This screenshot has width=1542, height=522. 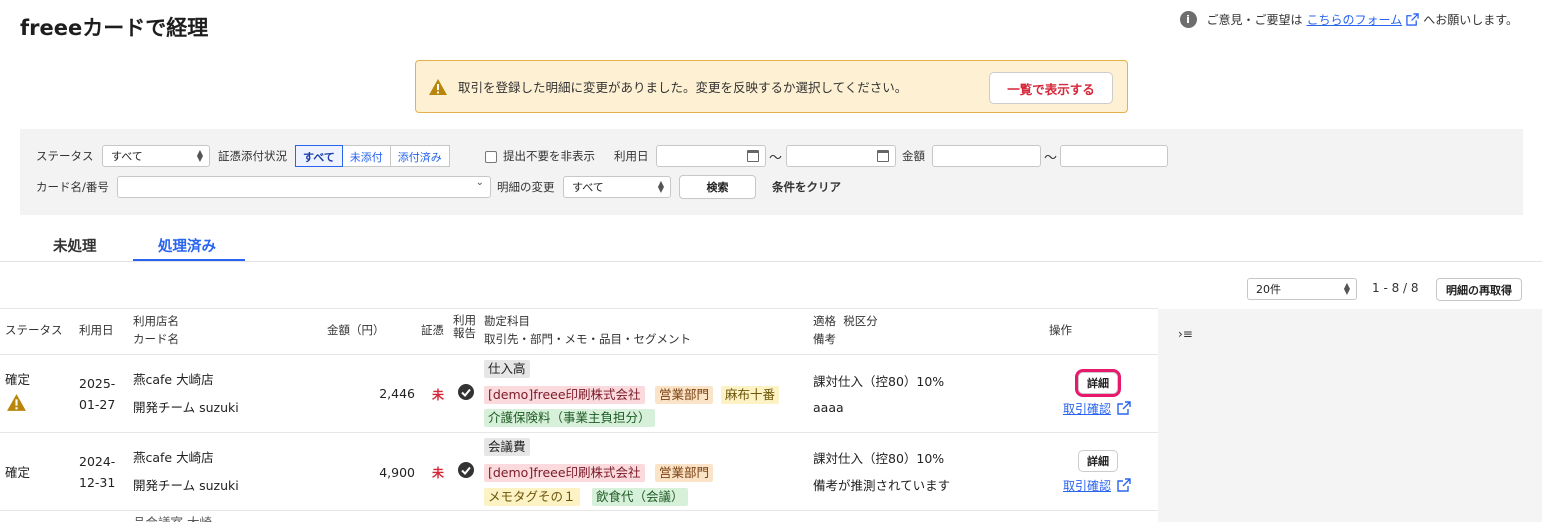 What do you see at coordinates (187, 245) in the screenshot?
I see `tab-processed: 処理済み` at bounding box center [187, 245].